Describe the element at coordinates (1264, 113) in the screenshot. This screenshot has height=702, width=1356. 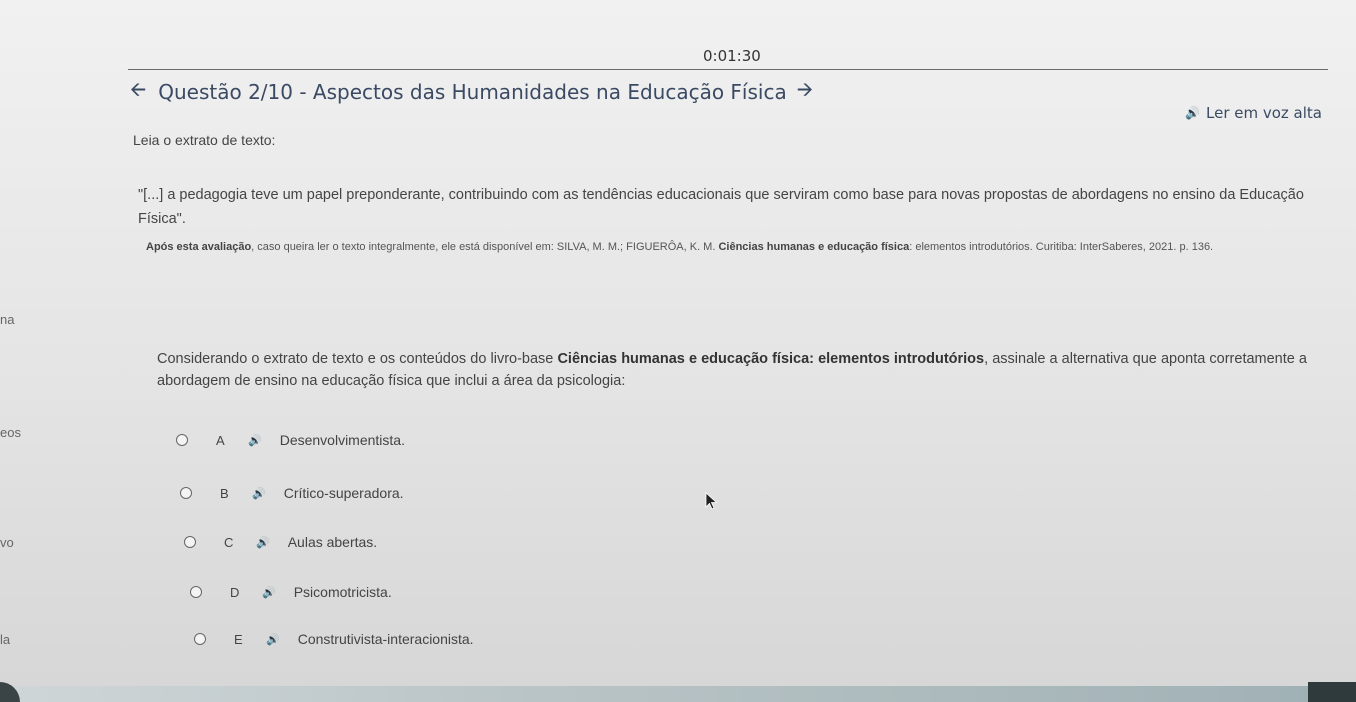
I see `read-aloud-label: Ler em voz alta` at that location.